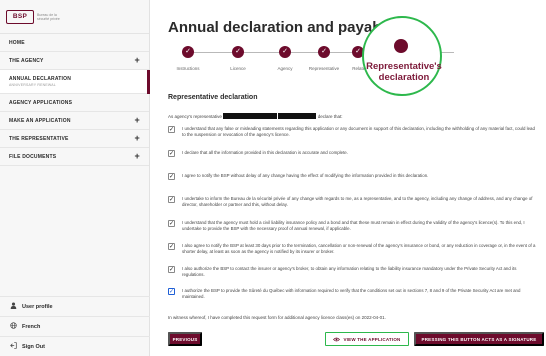 This screenshot has height=356, width=546. Describe the element at coordinates (195, 116) in the screenshot. I see `intro-text: As agency's representative` at that location.